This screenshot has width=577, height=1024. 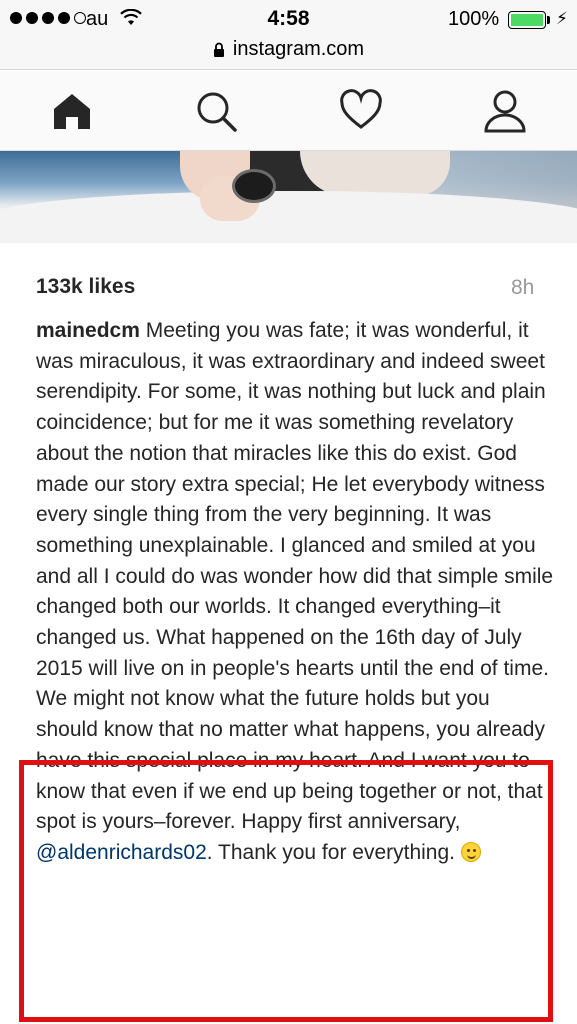 I want to click on caption-username: mainedcm, so click(x=88, y=330).